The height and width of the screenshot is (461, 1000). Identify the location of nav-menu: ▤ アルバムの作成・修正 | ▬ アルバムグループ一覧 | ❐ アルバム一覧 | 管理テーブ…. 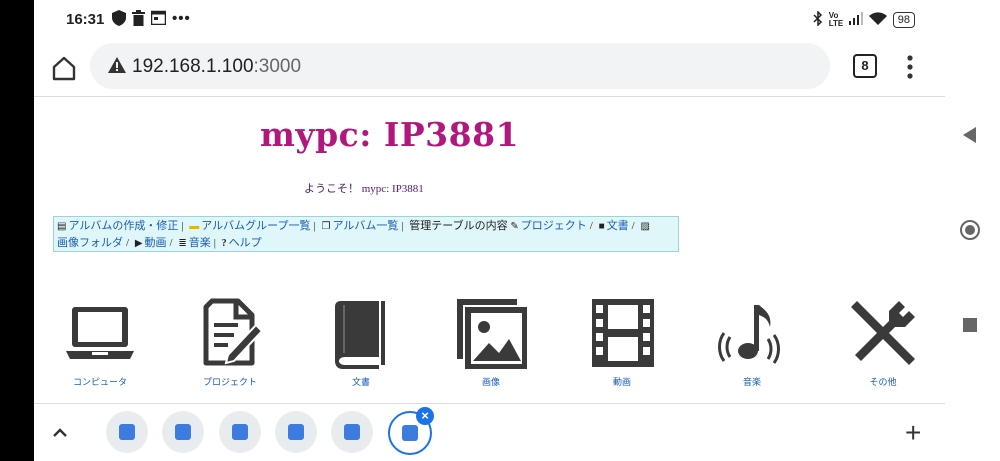
(366, 234).